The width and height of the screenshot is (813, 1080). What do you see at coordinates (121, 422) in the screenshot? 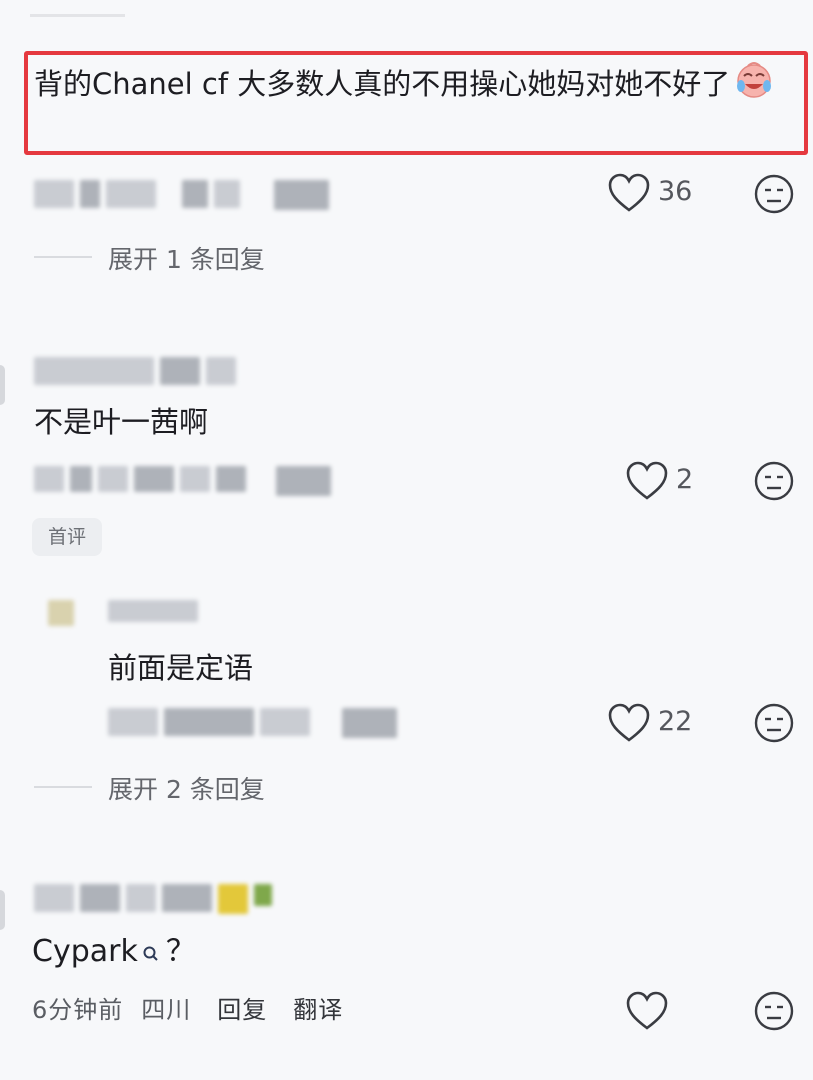
I see `comment-2-text: 不是叶一茜啊` at bounding box center [121, 422].